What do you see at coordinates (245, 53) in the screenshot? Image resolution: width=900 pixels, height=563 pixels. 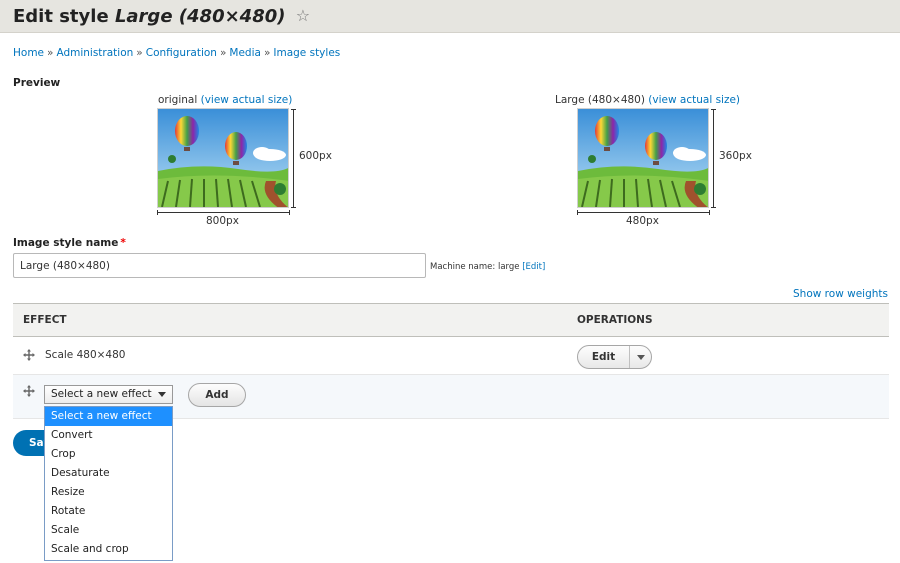 I see `breadcrumb-media: Media` at bounding box center [245, 53].